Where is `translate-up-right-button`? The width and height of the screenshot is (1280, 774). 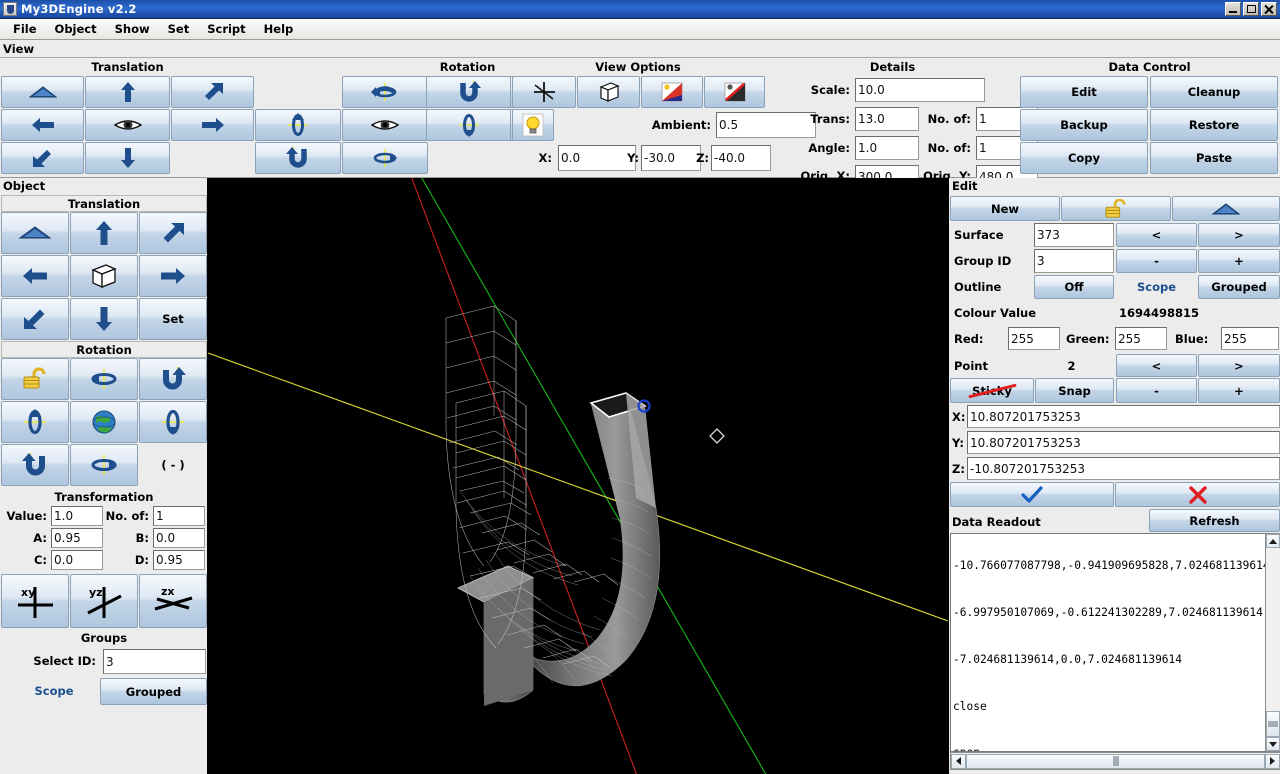
translate-up-right-button is located at coordinates (212, 92).